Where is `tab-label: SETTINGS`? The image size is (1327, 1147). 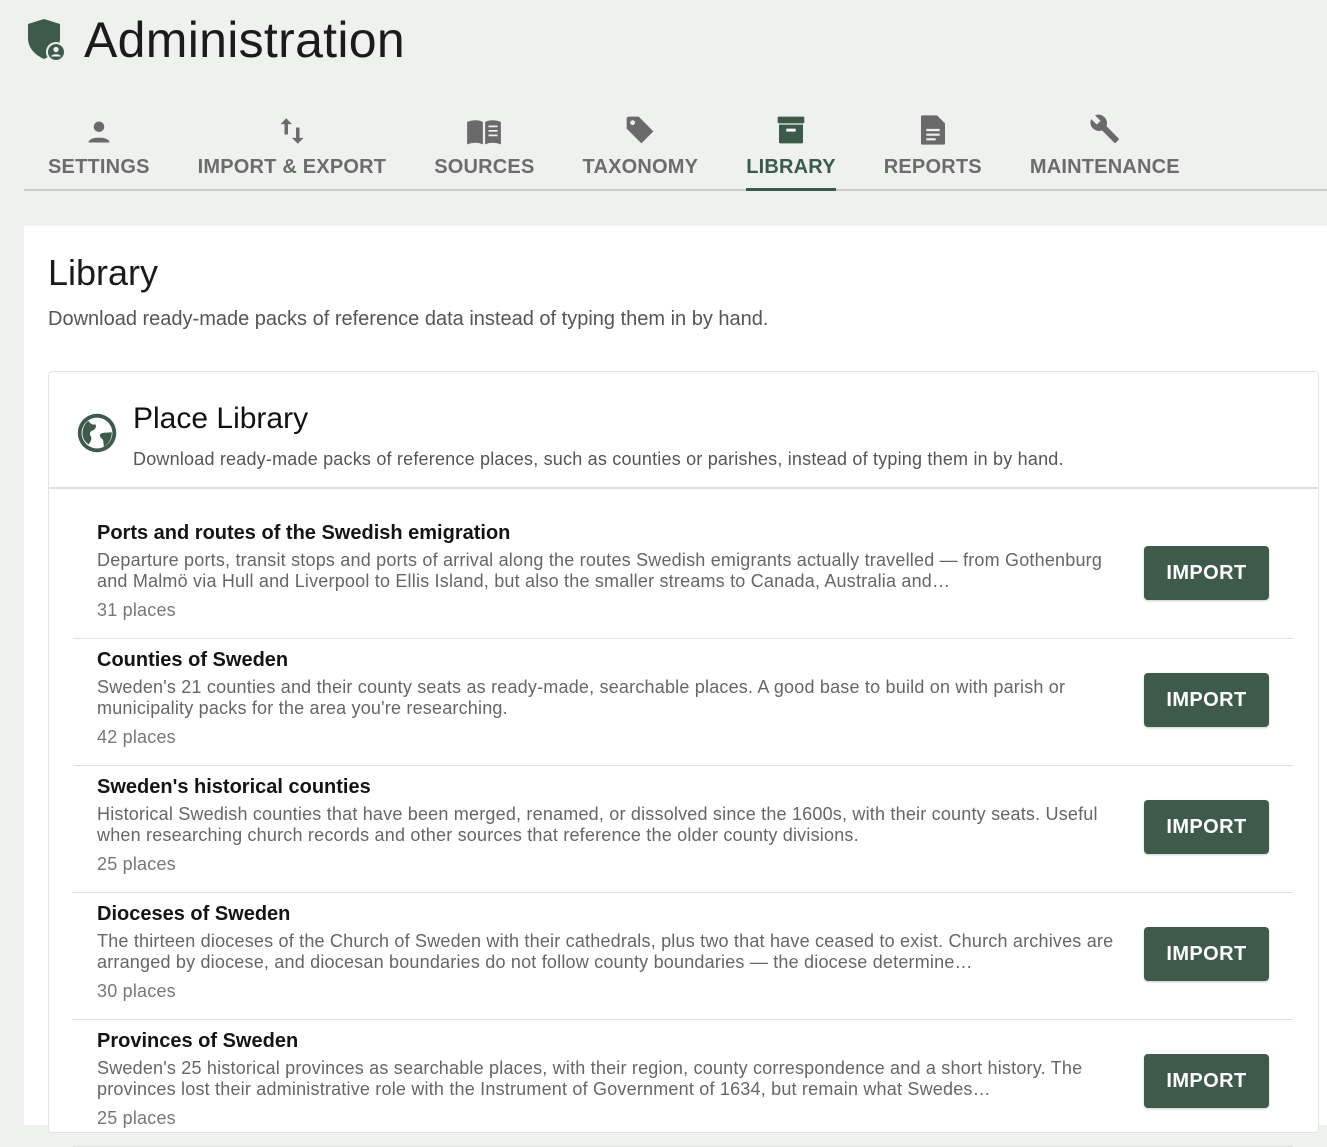 tab-label: SETTINGS is located at coordinates (99, 167).